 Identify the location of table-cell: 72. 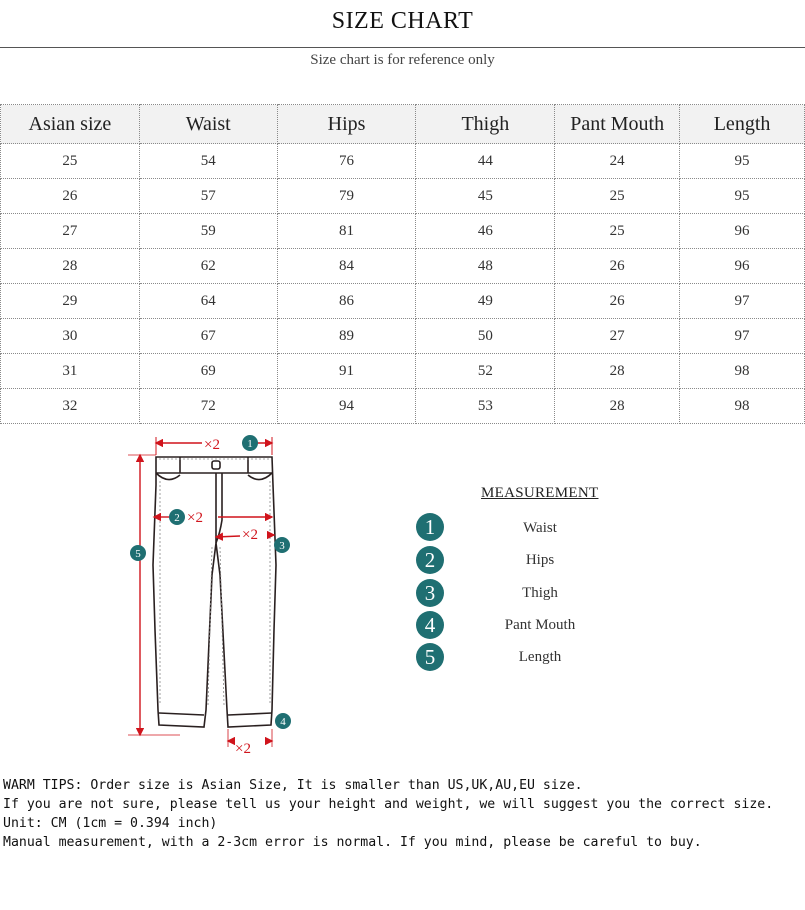
(208, 406).